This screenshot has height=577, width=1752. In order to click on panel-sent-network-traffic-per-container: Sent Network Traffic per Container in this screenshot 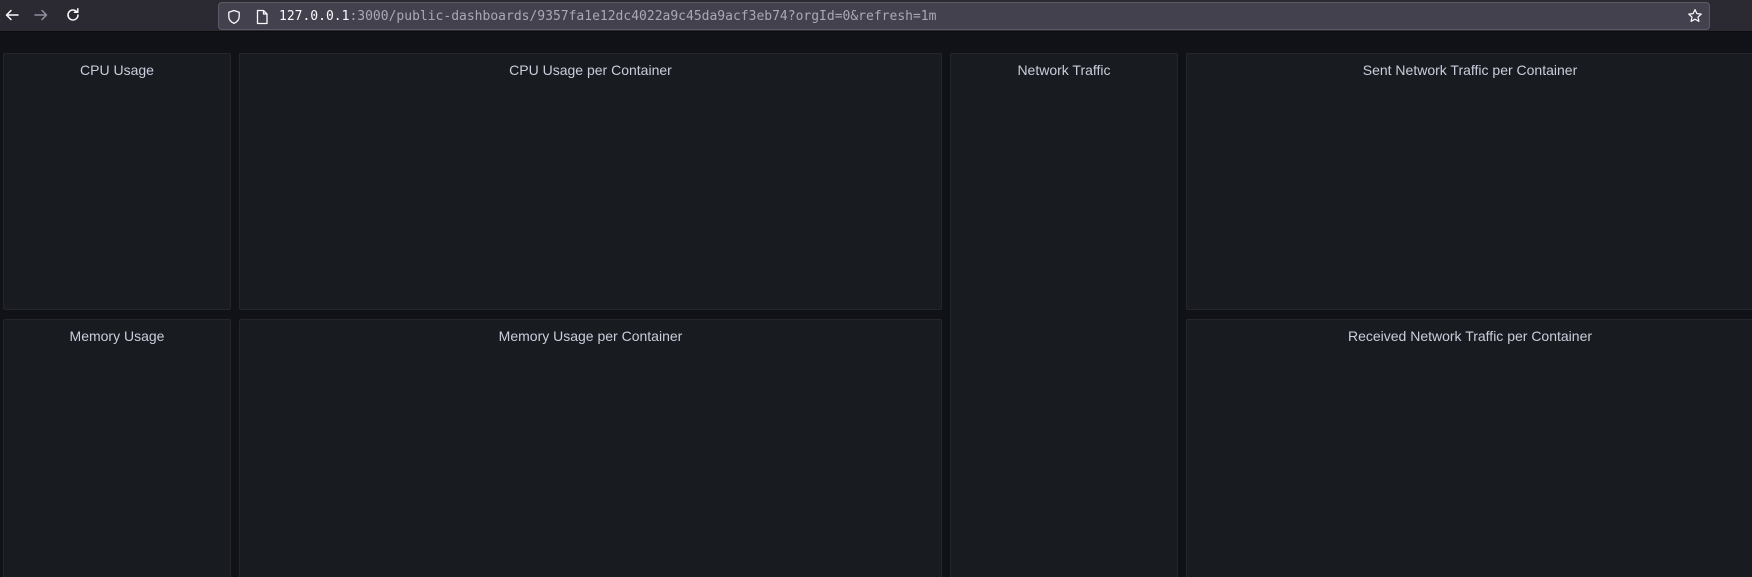, I will do `click(1469, 181)`.